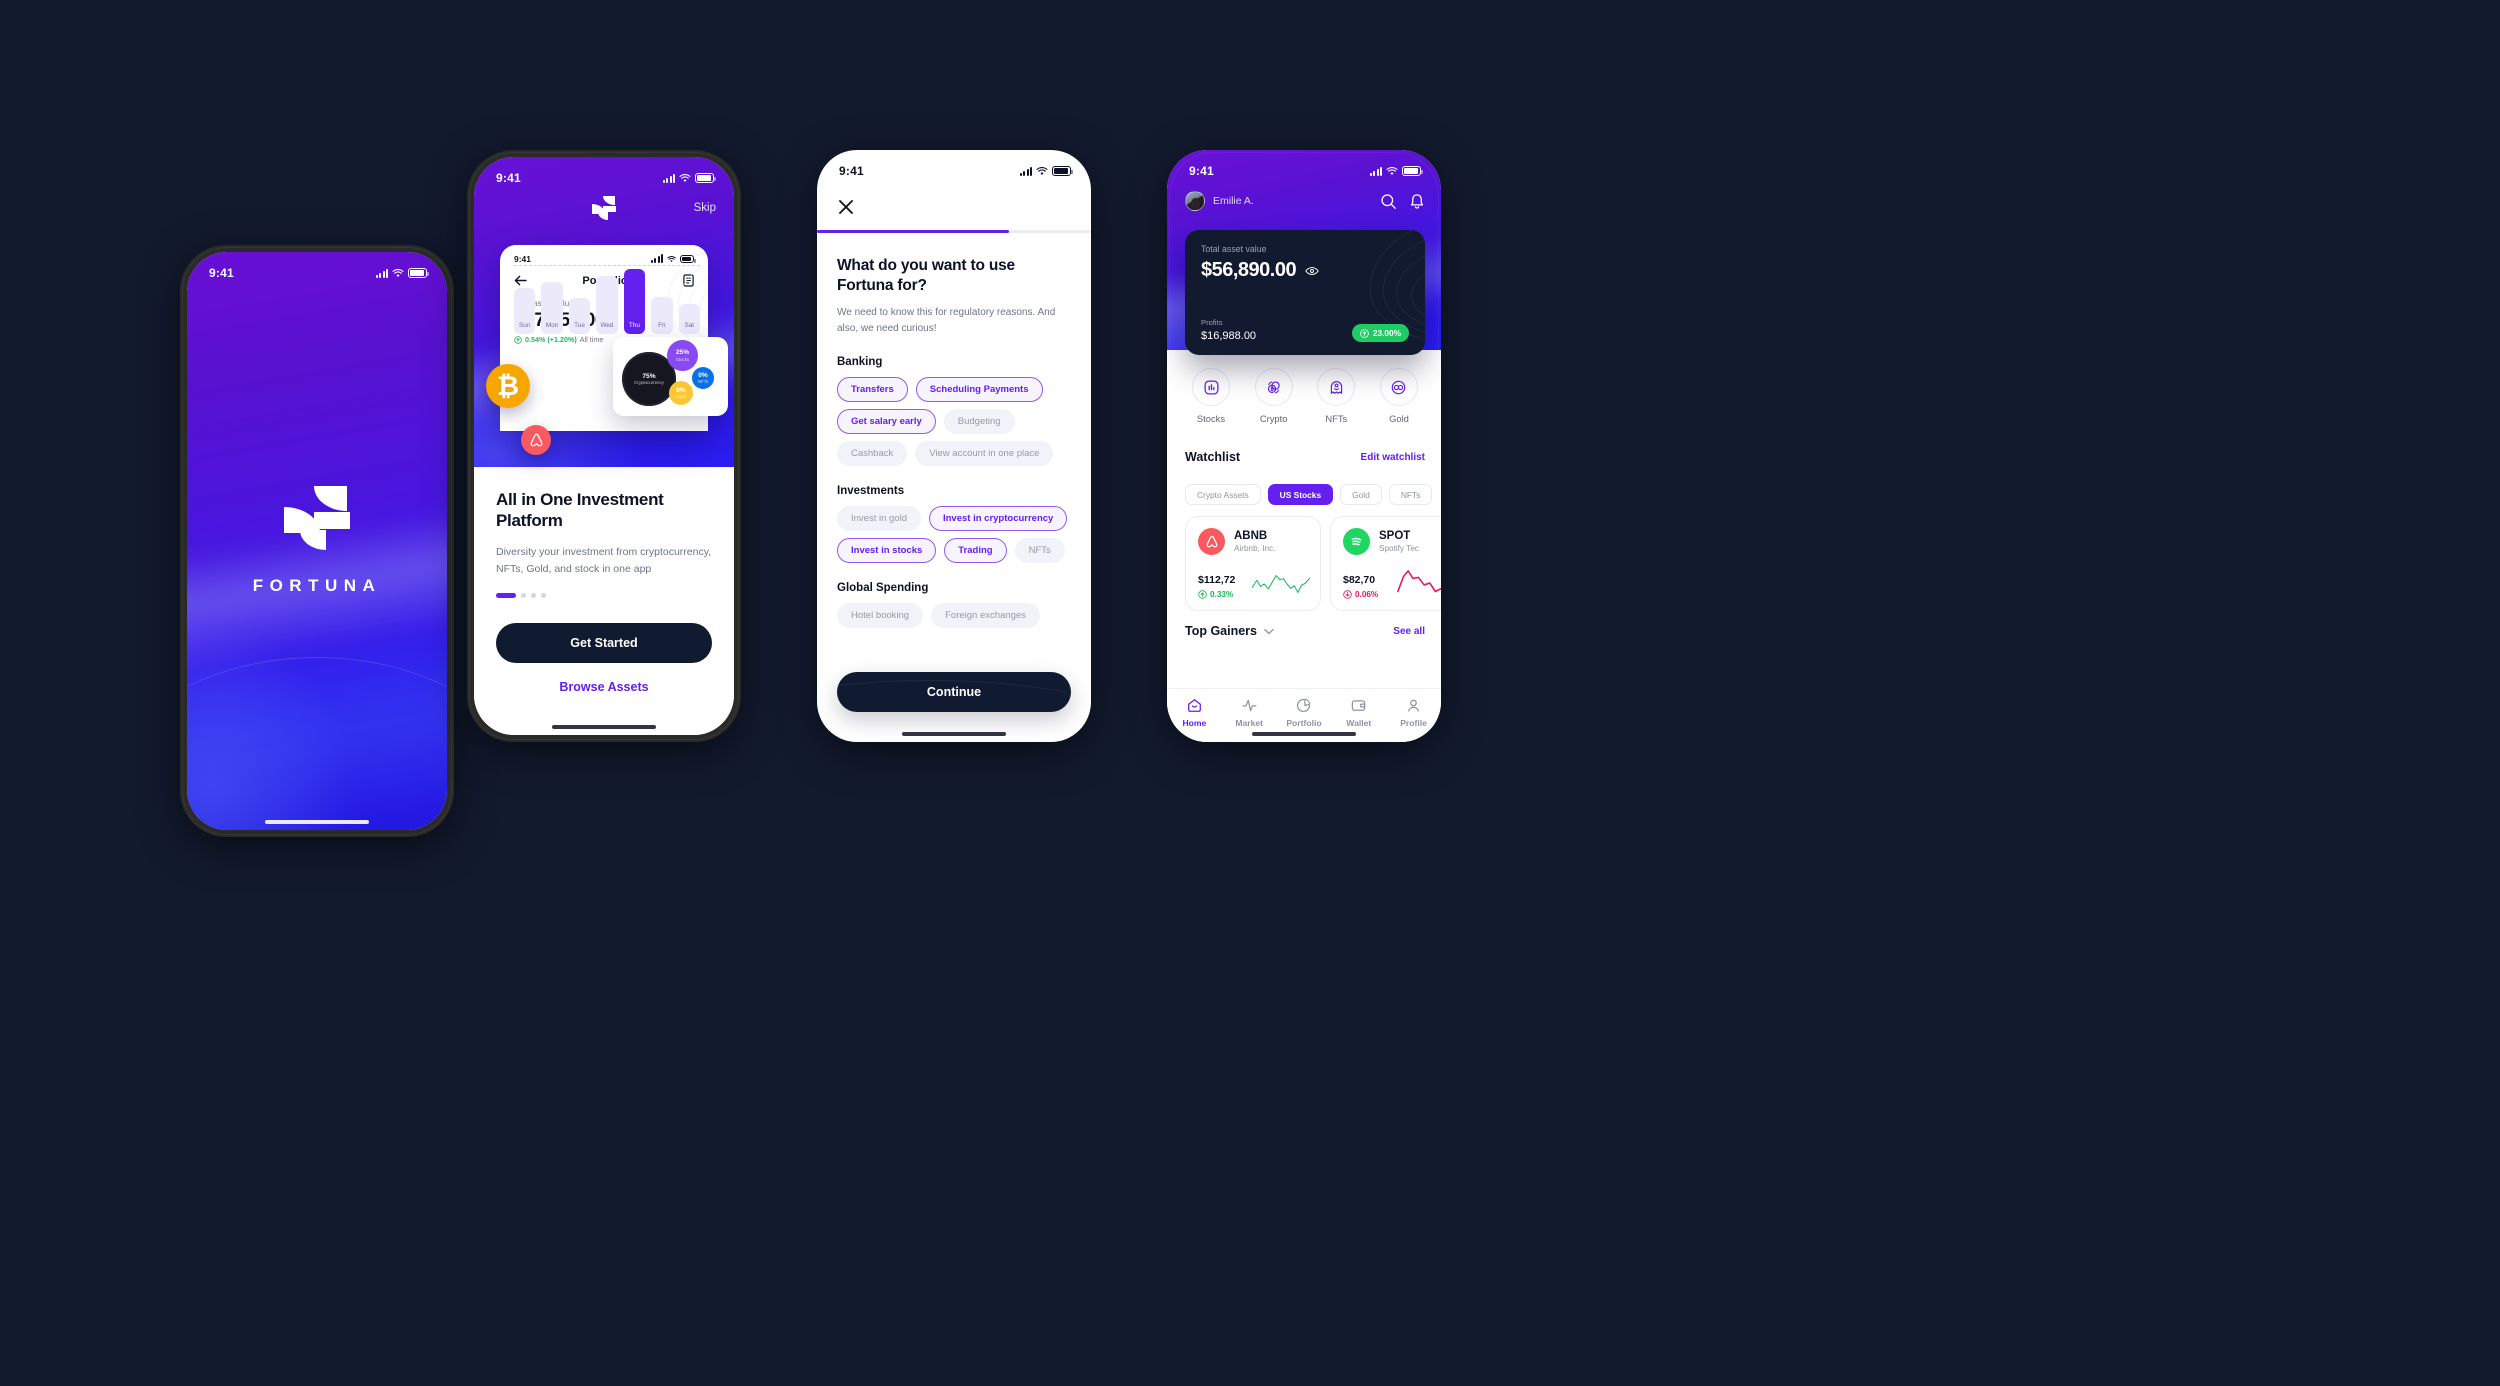  What do you see at coordinates (879, 519) in the screenshot?
I see `chip-invest-in-gold: Invest in gold` at bounding box center [879, 519].